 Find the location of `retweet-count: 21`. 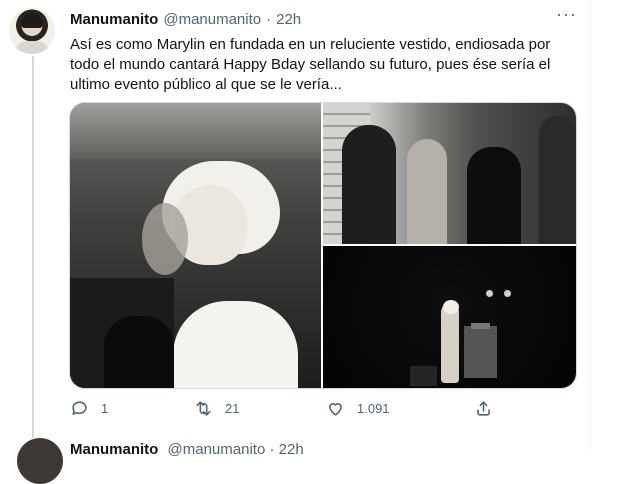

retweet-count: 21 is located at coordinates (232, 408).